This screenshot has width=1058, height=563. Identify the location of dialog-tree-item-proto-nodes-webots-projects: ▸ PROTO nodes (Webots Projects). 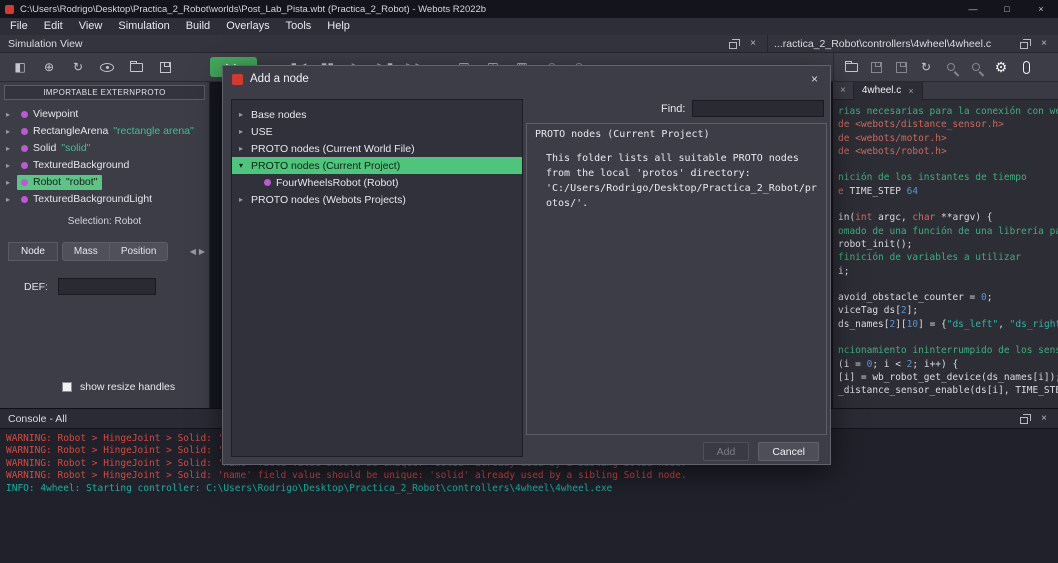
(377, 199).